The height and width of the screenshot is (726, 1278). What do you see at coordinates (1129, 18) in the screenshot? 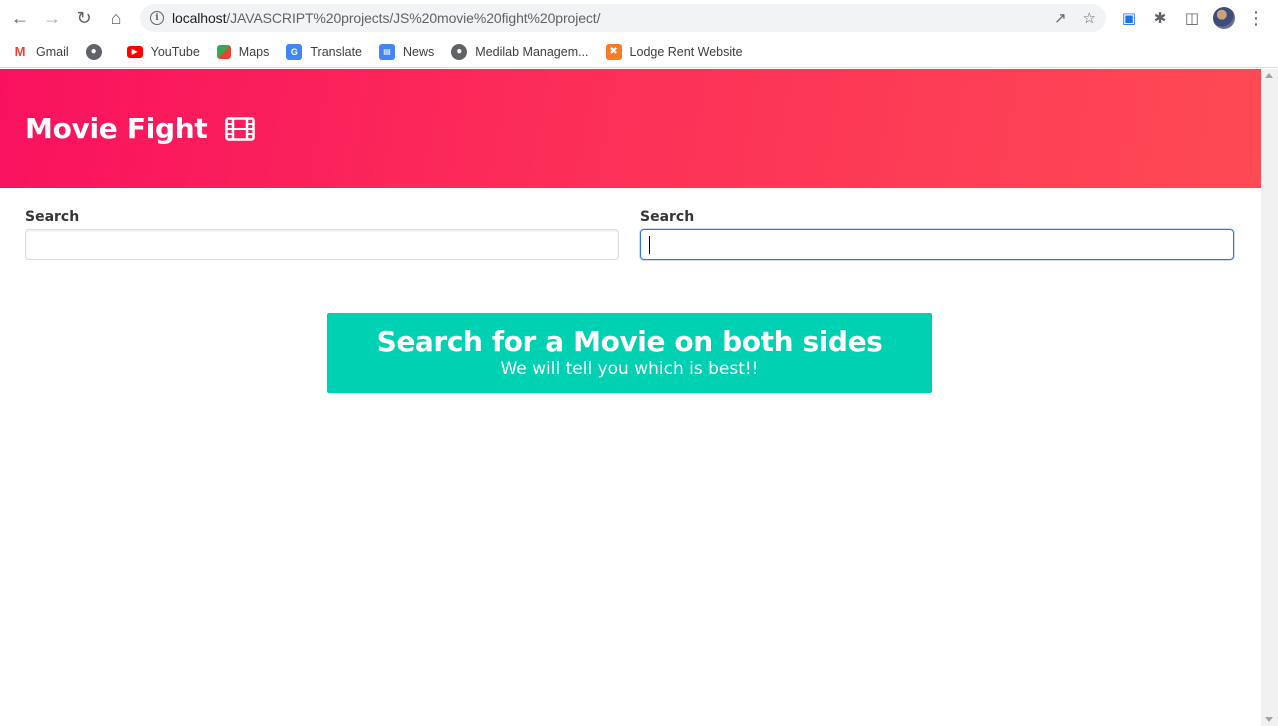
I see `extension-screen-icon: ▣` at bounding box center [1129, 18].